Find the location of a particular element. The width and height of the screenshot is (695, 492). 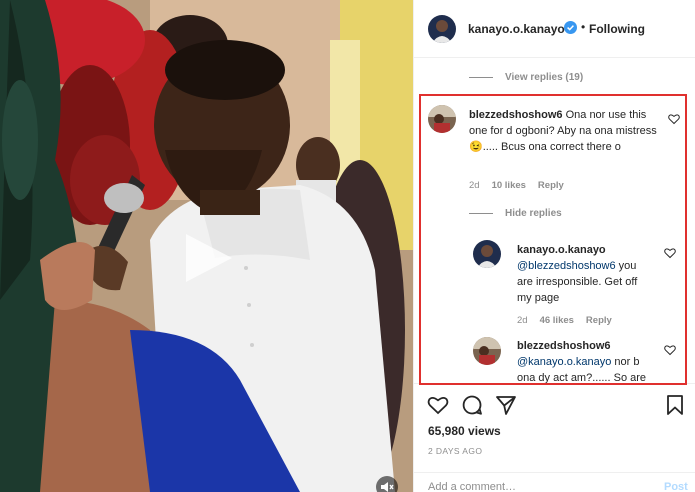

speaker-muted-icon is located at coordinates (387, 484).